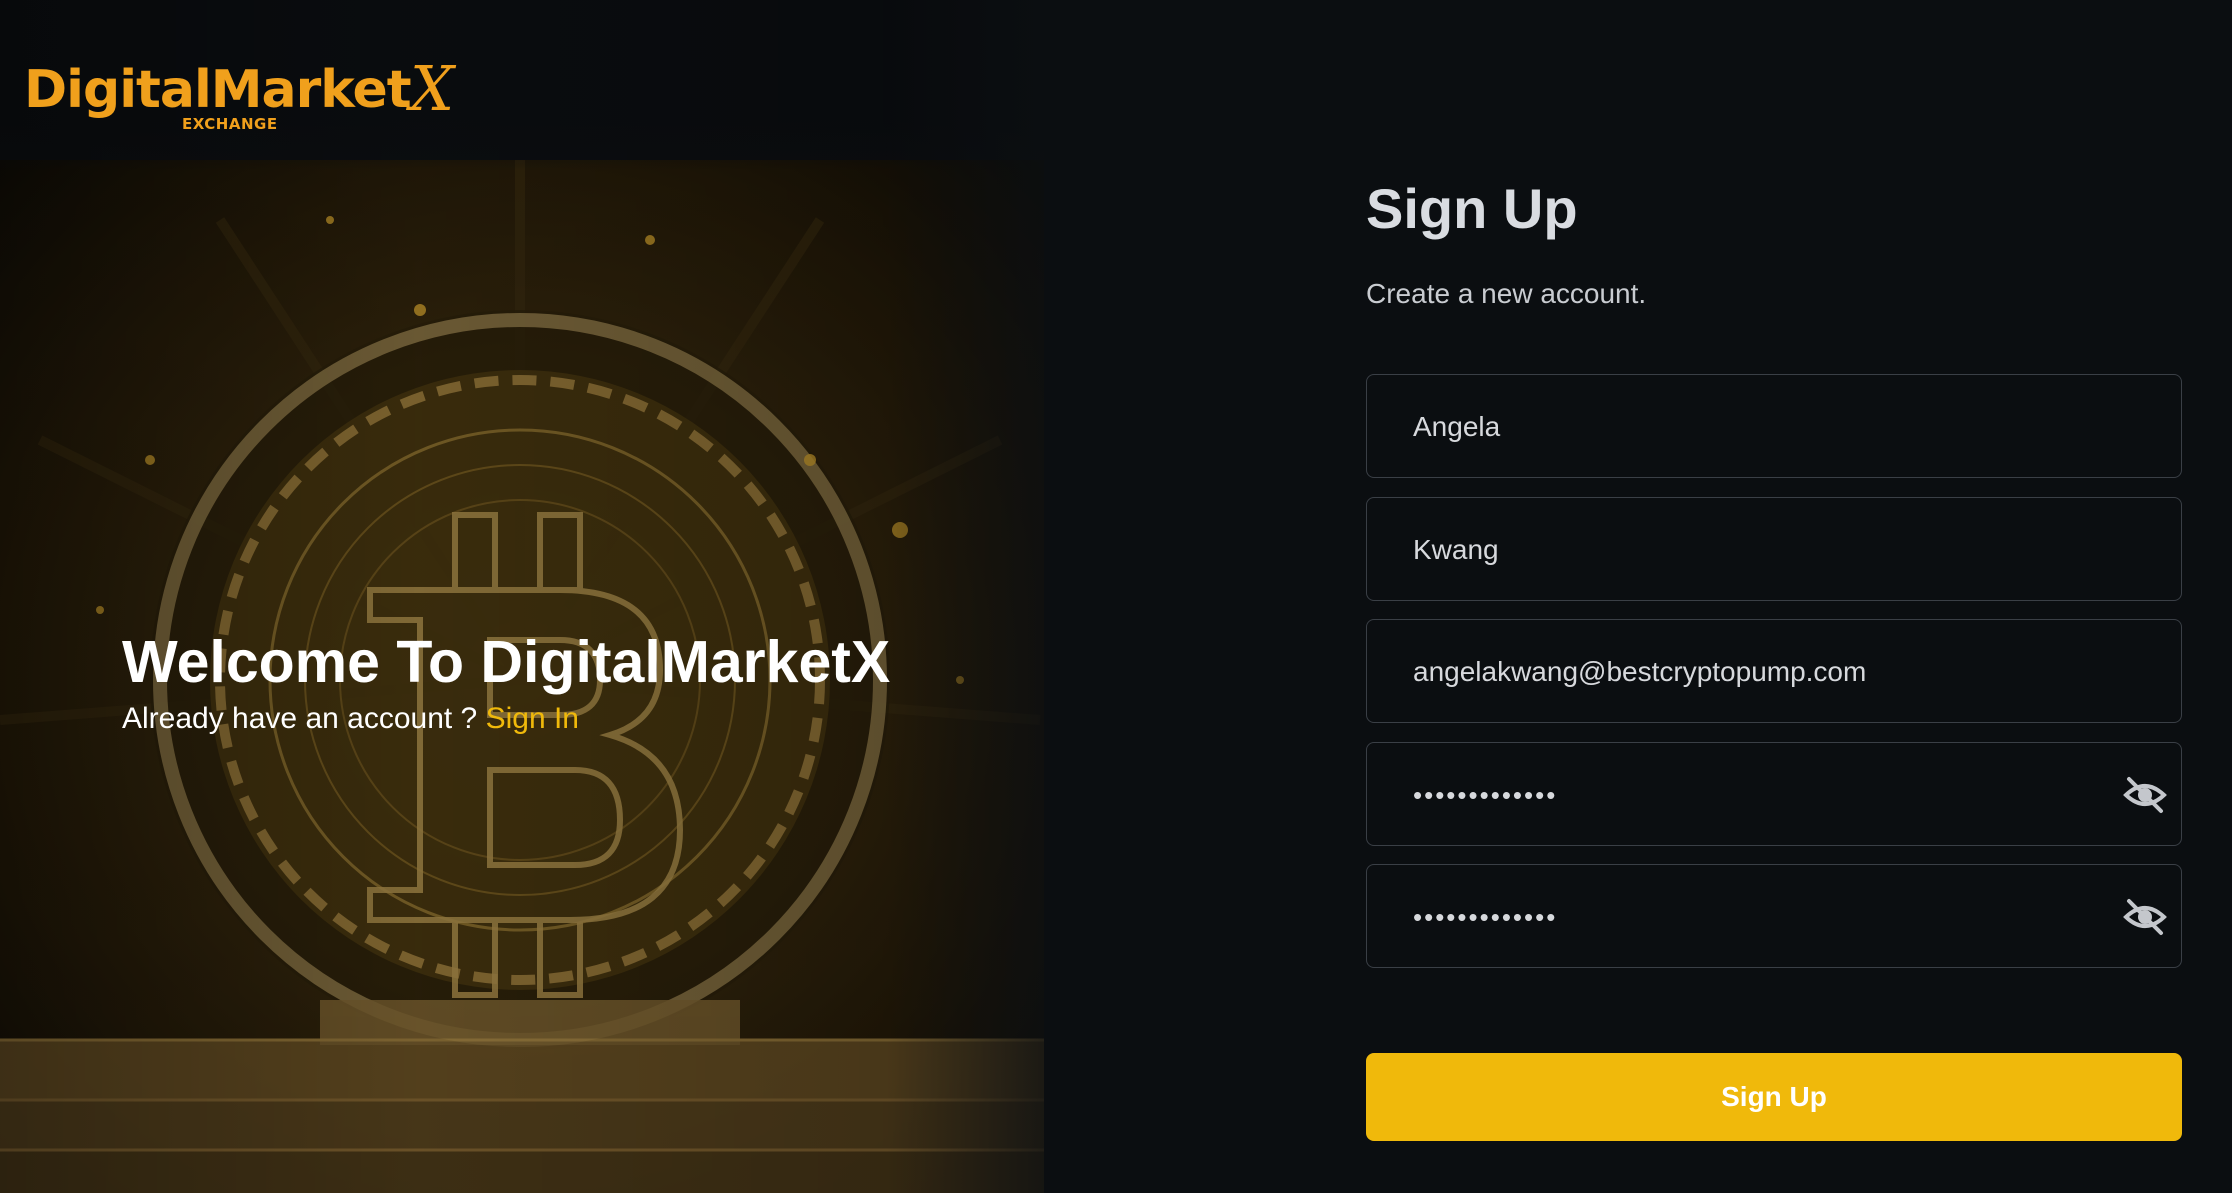 The width and height of the screenshot is (2232, 1193). Describe the element at coordinates (300, 718) in the screenshot. I see `signin-prompt-text: Already have an account ?` at that location.